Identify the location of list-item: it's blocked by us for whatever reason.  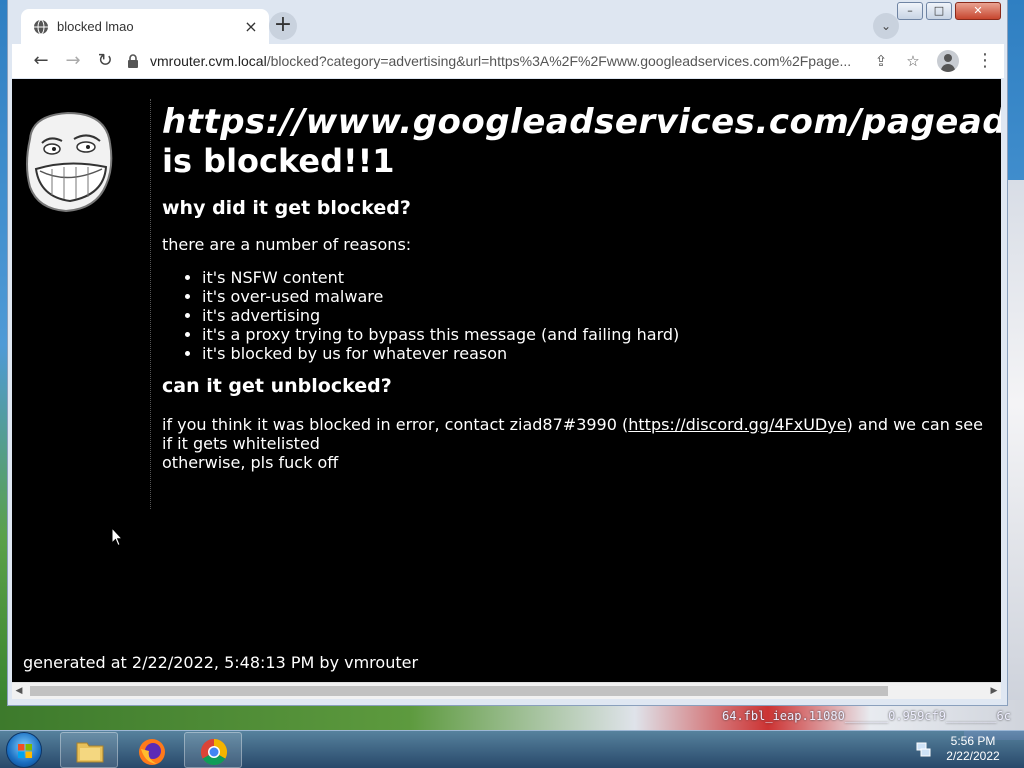
(597, 353).